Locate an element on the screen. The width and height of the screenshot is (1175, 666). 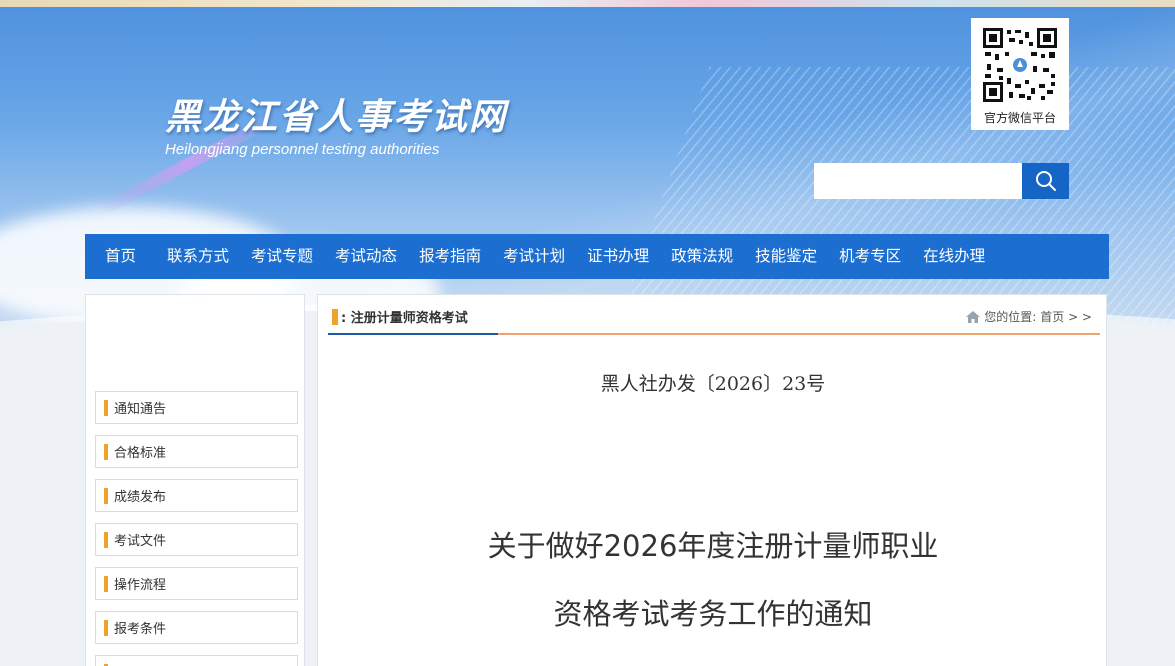
nav-item-skill-appraisal: 技能鉴定 is located at coordinates (786, 256).